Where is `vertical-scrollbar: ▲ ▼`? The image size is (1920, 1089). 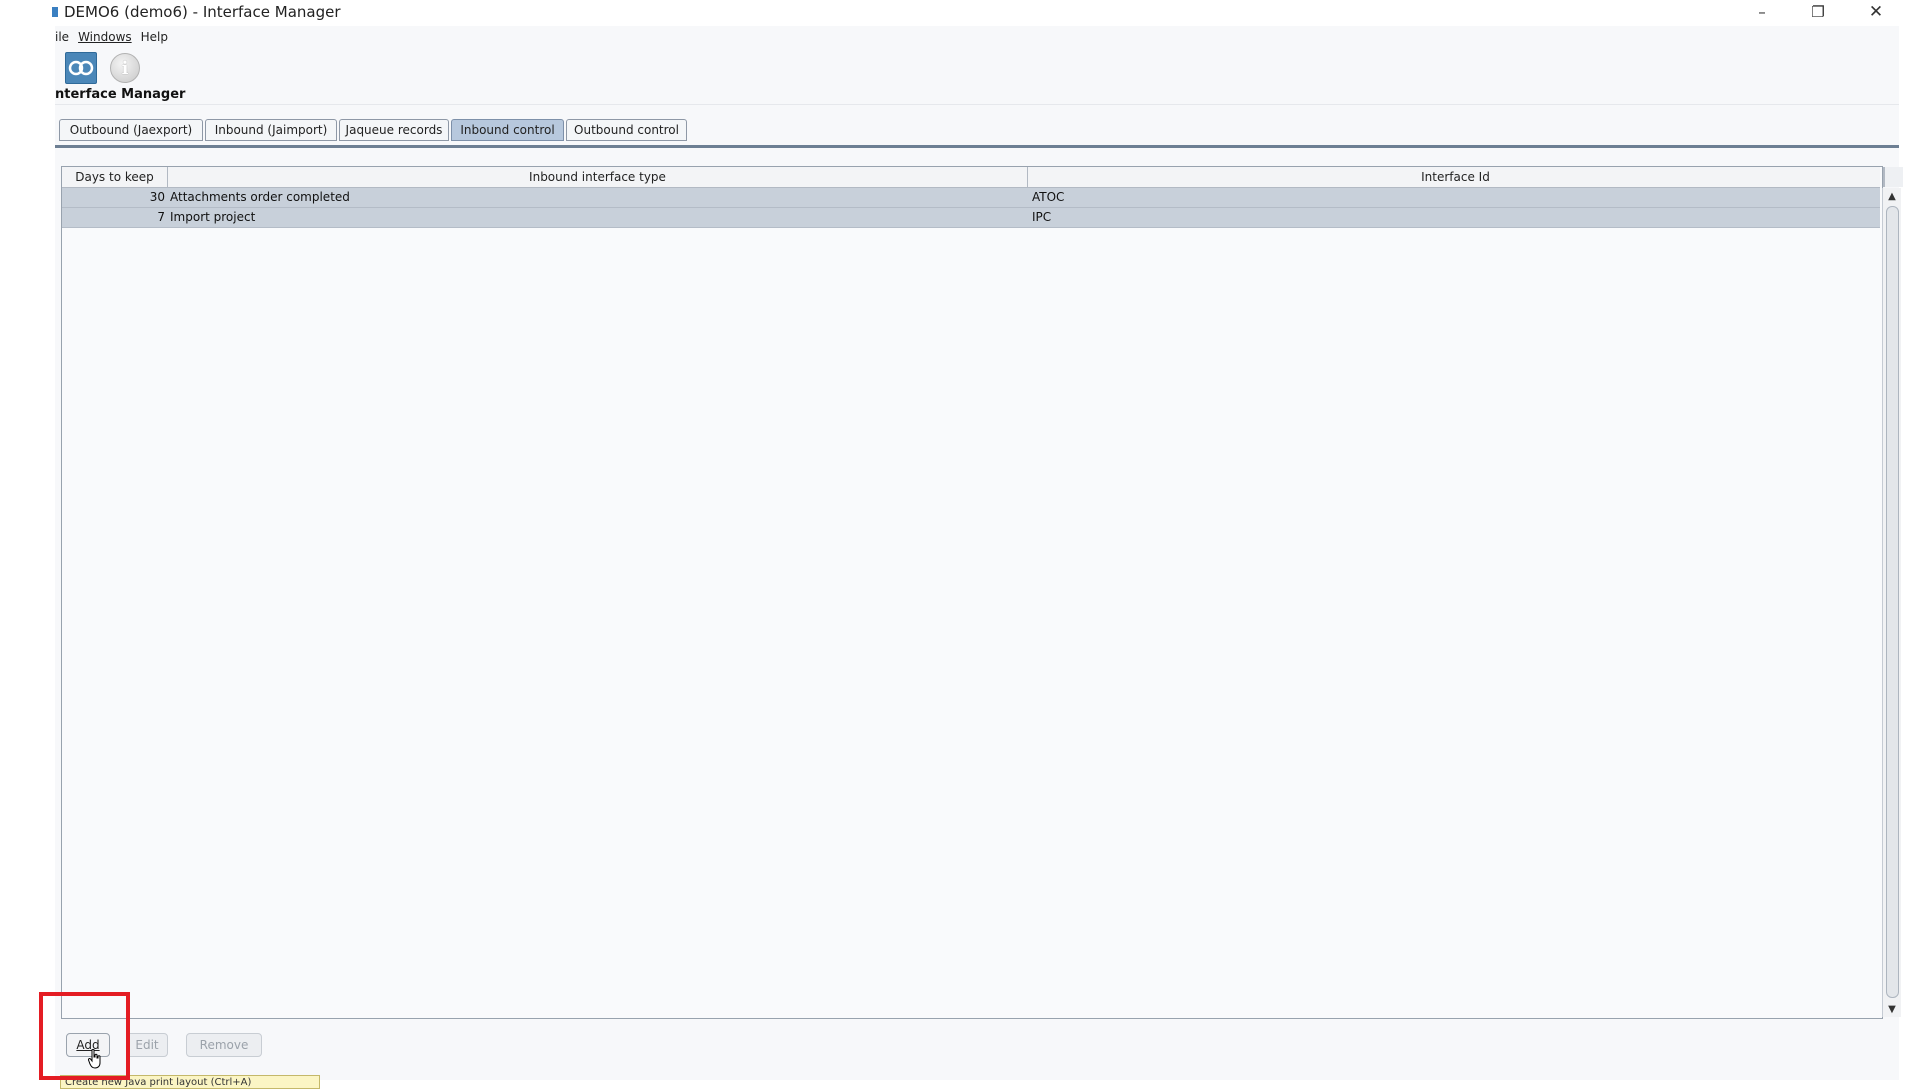
vertical-scrollbar: ▲ ▼ is located at coordinates (1891, 602).